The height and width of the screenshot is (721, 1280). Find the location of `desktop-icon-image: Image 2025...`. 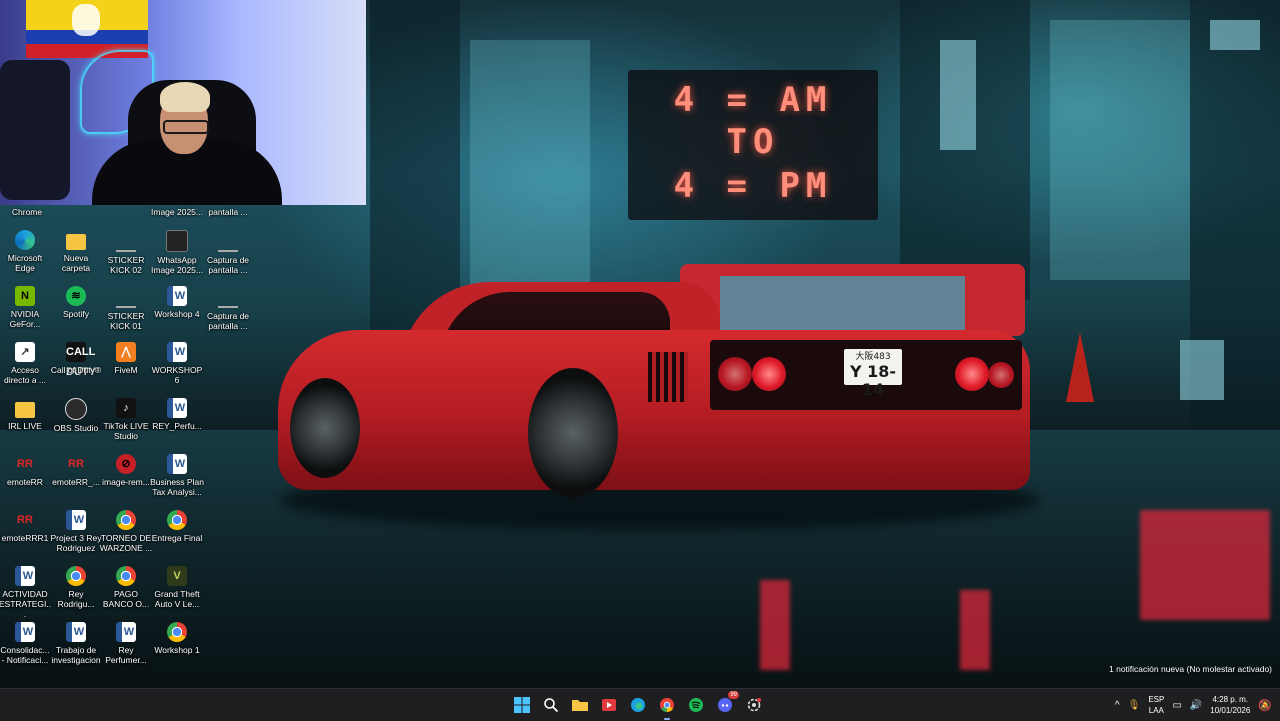

desktop-icon-image: Image 2025... is located at coordinates (177, 212).